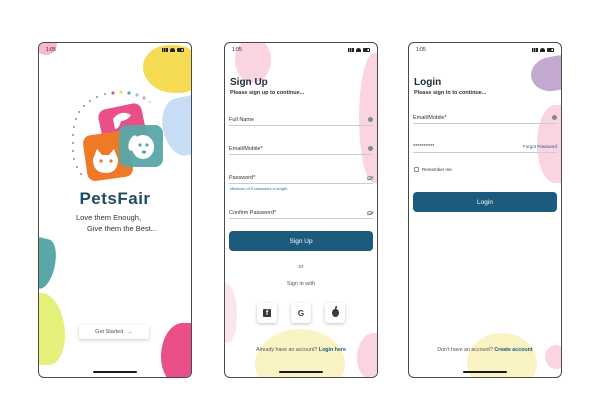 This screenshot has height=420, width=600. I want to click on password-placeholder: Password*, so click(242, 177).